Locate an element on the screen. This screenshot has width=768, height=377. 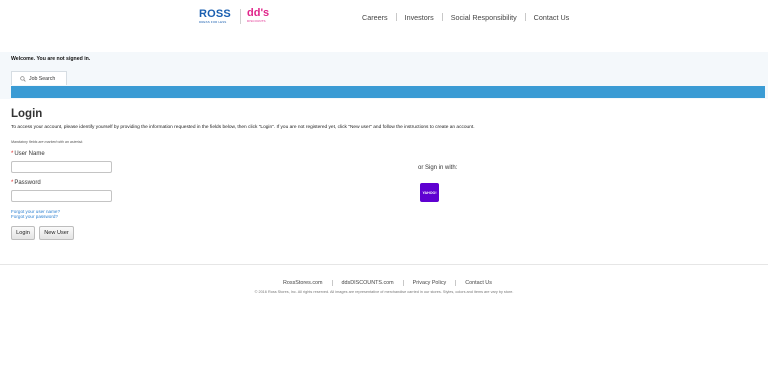
footer-divider is located at coordinates (384, 264).